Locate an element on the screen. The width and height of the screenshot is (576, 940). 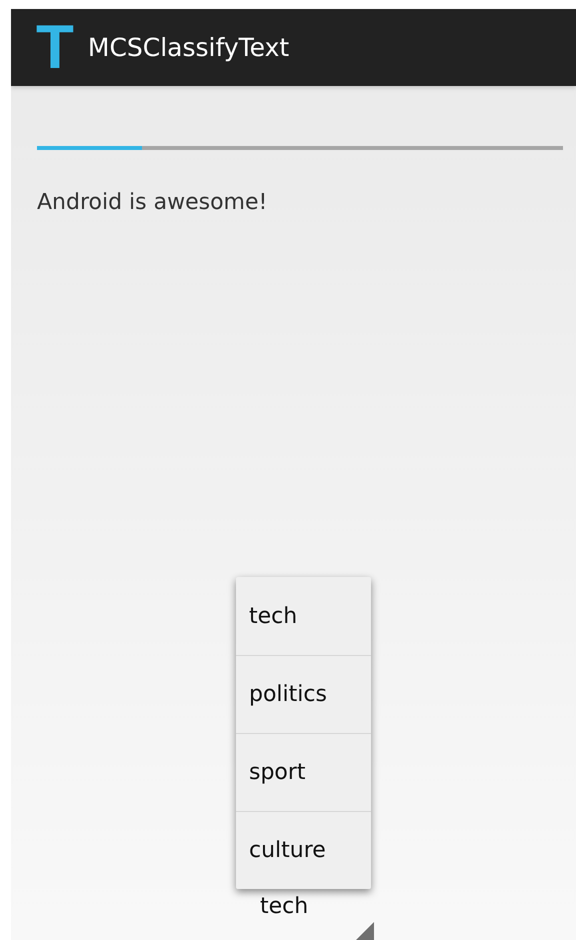
message-text: Android is awesome! is located at coordinates (152, 202).